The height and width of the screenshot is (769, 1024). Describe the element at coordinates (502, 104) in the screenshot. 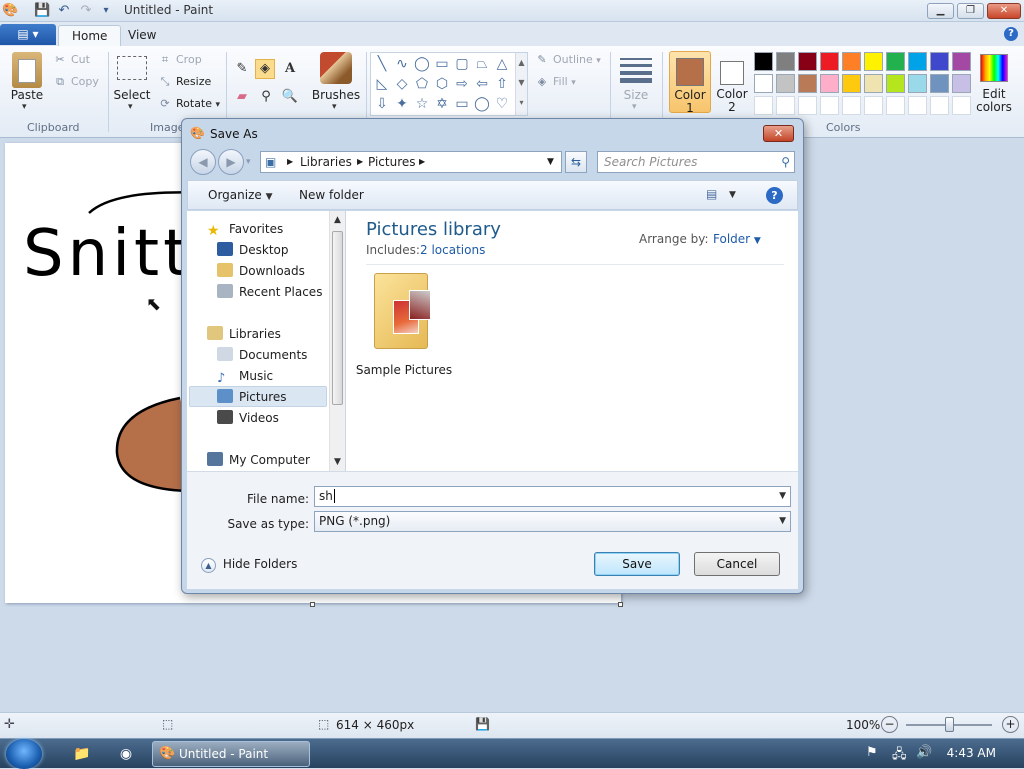

I see `heart-shape-icon: ♡` at that location.